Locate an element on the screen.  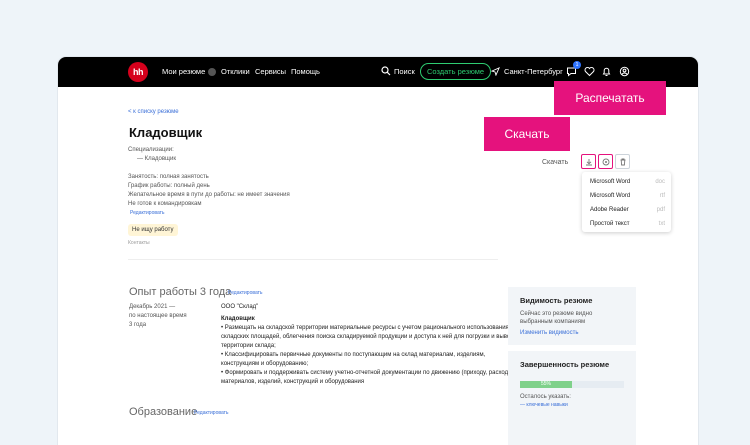
download-icon is located at coordinates (588, 161).